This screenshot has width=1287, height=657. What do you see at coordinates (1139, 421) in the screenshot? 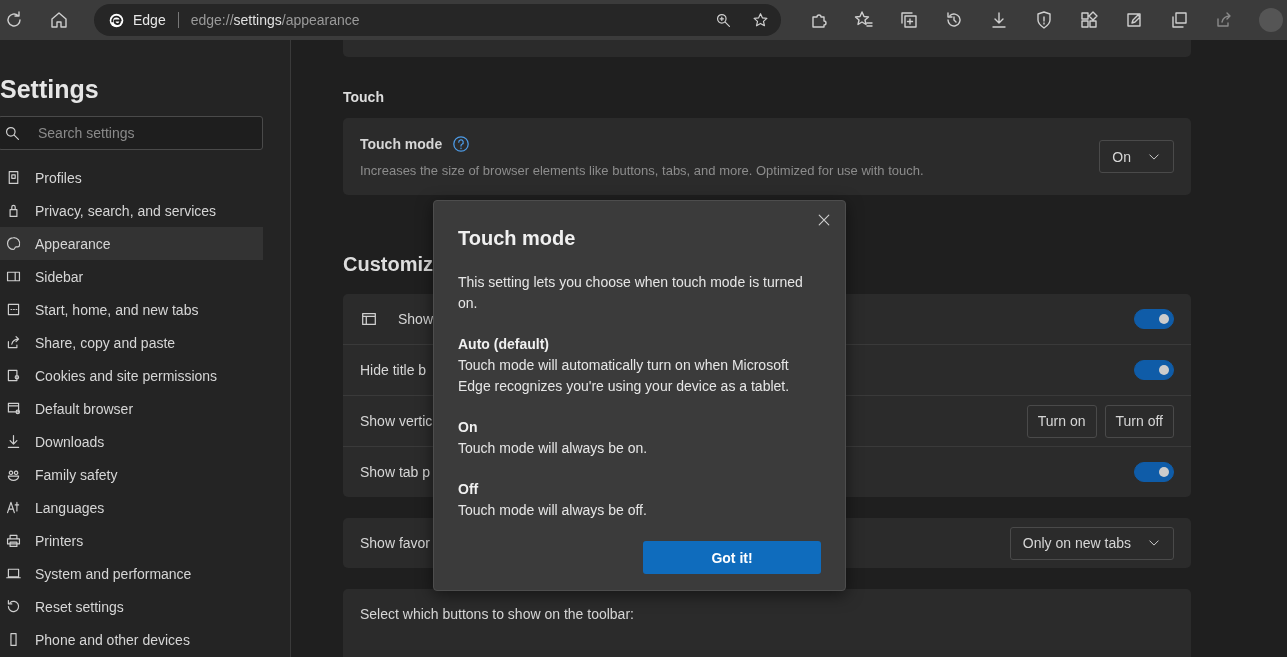
I see `action-button: Turn off` at bounding box center [1139, 421].